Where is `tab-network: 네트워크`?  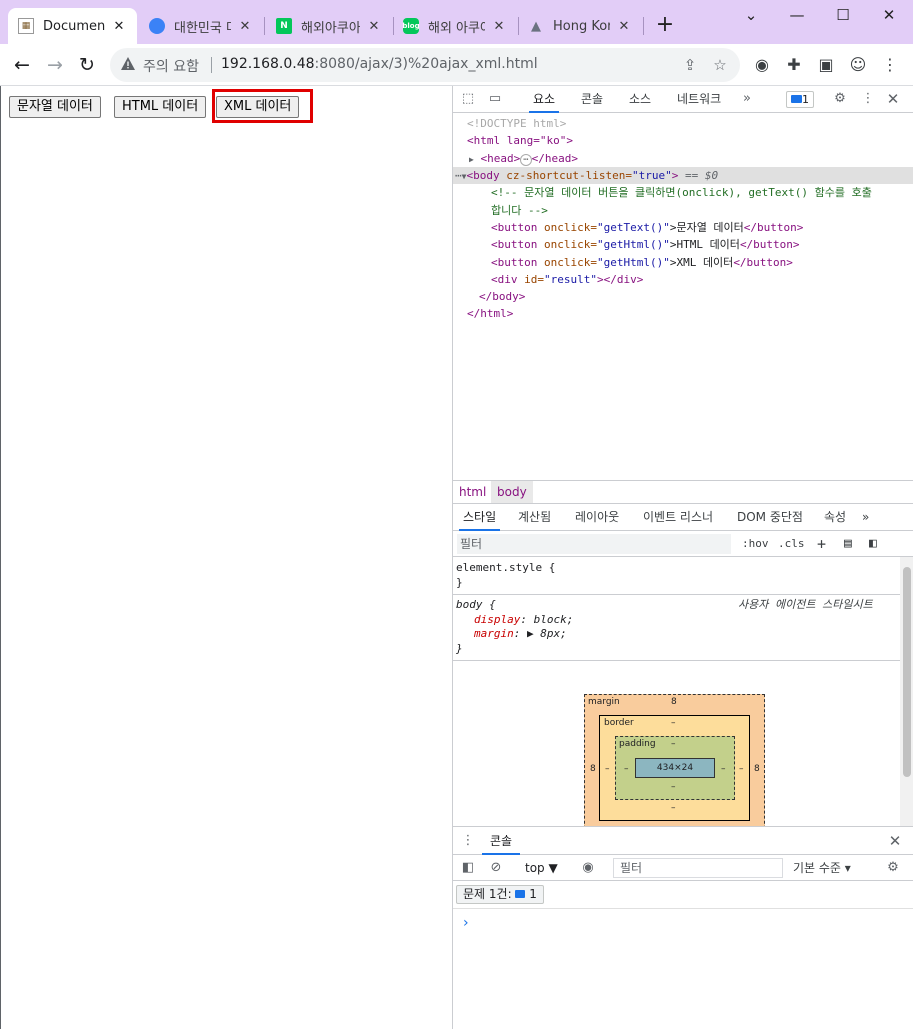
tab-network: 네트워크 is located at coordinates (699, 99).